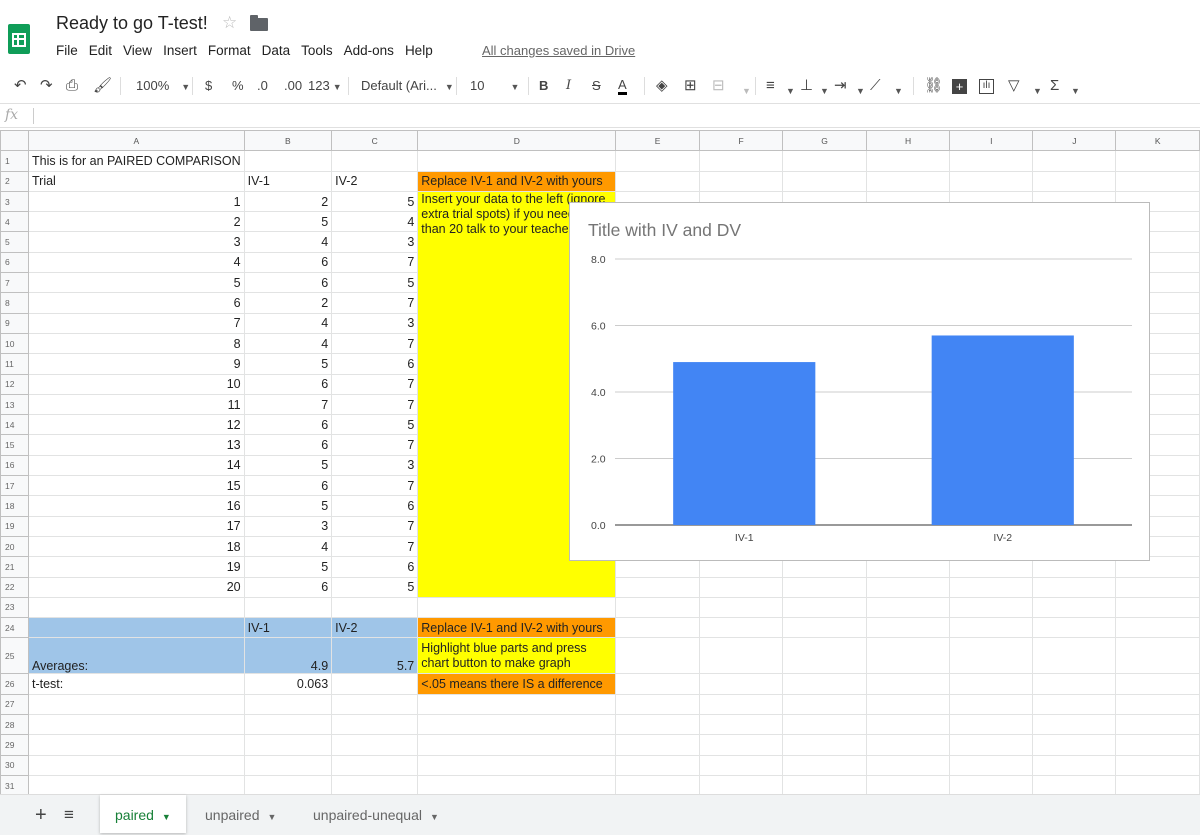 The image size is (1200, 835). What do you see at coordinates (14, 404) in the screenshot?
I see `row-header: 13` at bounding box center [14, 404].